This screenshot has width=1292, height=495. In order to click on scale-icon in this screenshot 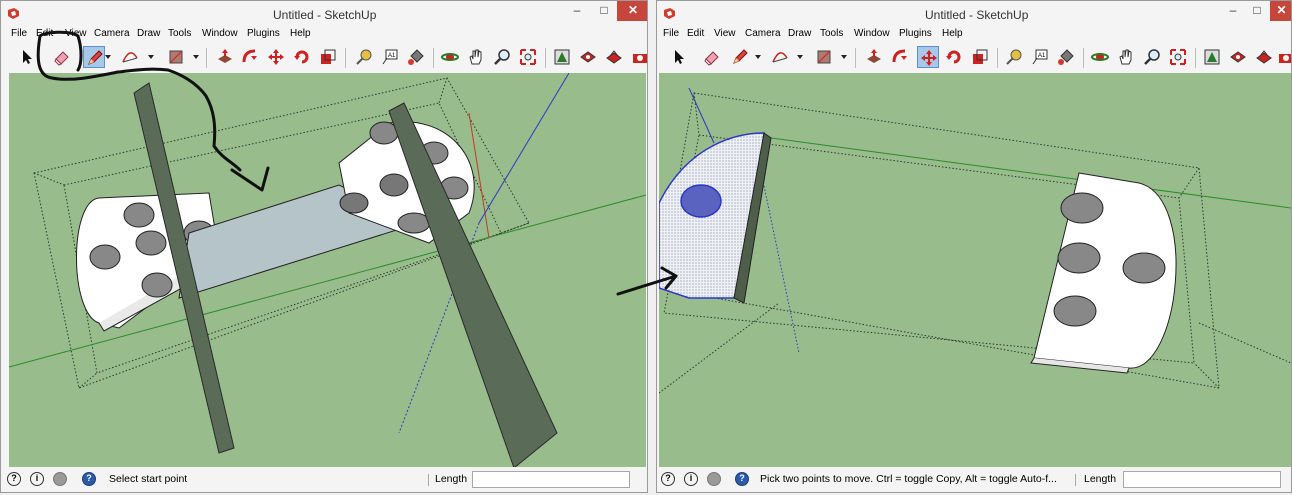, I will do `click(328, 56)`.